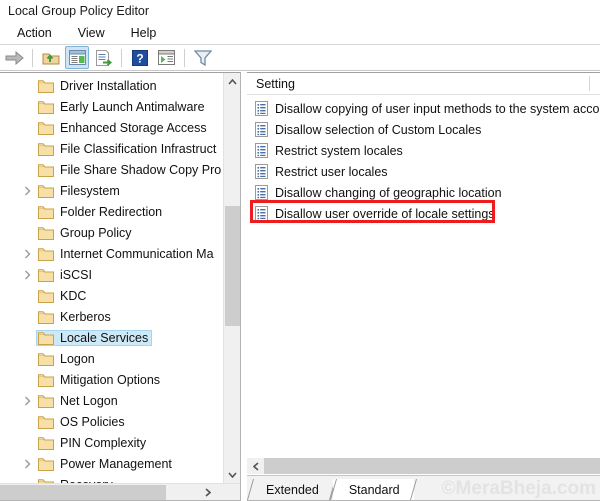 The height and width of the screenshot is (501, 600). Describe the element at coordinates (75, 317) in the screenshot. I see `tree-item-content: Kerberos` at that location.